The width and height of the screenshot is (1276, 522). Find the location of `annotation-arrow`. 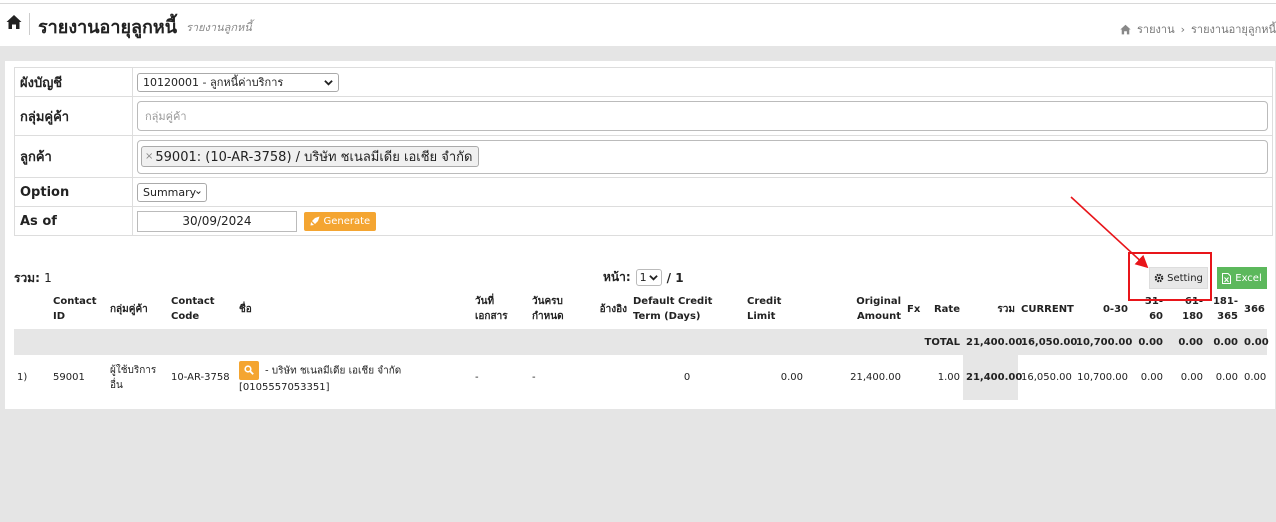

annotation-arrow is located at coordinates (1109, 232).